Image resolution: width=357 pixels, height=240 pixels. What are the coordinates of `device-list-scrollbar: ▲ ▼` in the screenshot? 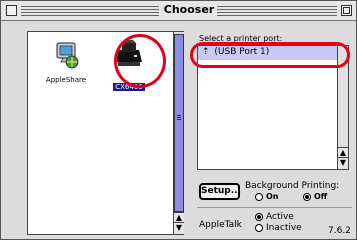 It's located at (178, 133).